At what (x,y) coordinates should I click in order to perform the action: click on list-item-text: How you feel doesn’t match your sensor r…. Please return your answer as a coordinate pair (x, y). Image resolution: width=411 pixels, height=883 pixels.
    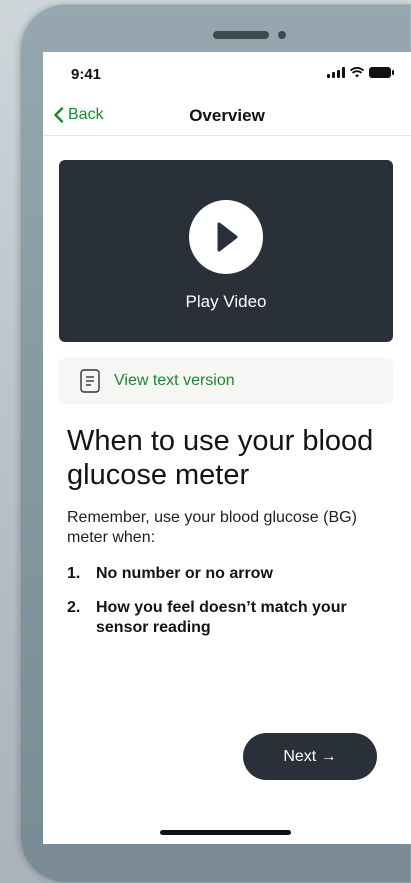
    Looking at the image, I should click on (221, 617).